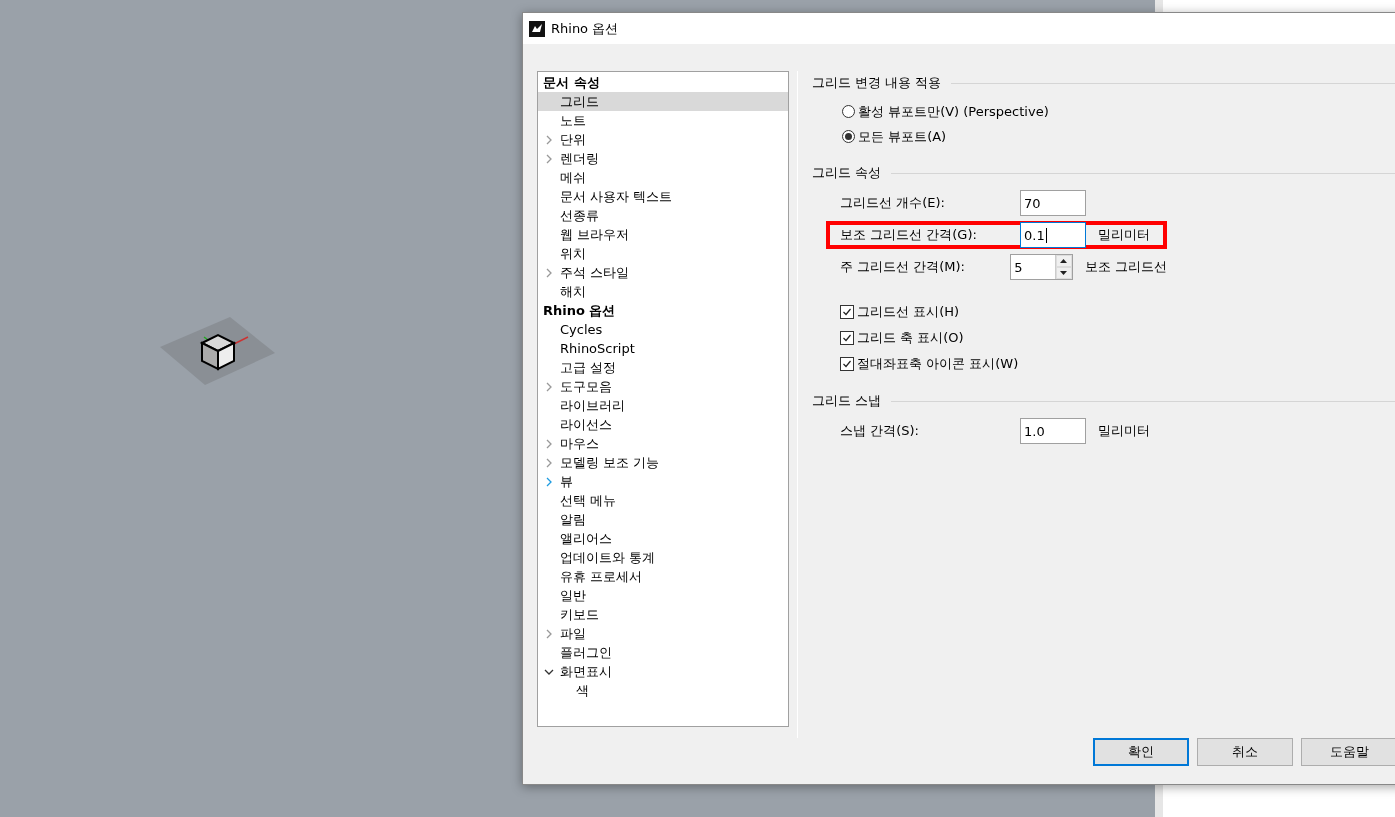 Image resolution: width=1395 pixels, height=817 pixels. What do you see at coordinates (1041, 267) in the screenshot?
I see `spinner-field: 5` at bounding box center [1041, 267].